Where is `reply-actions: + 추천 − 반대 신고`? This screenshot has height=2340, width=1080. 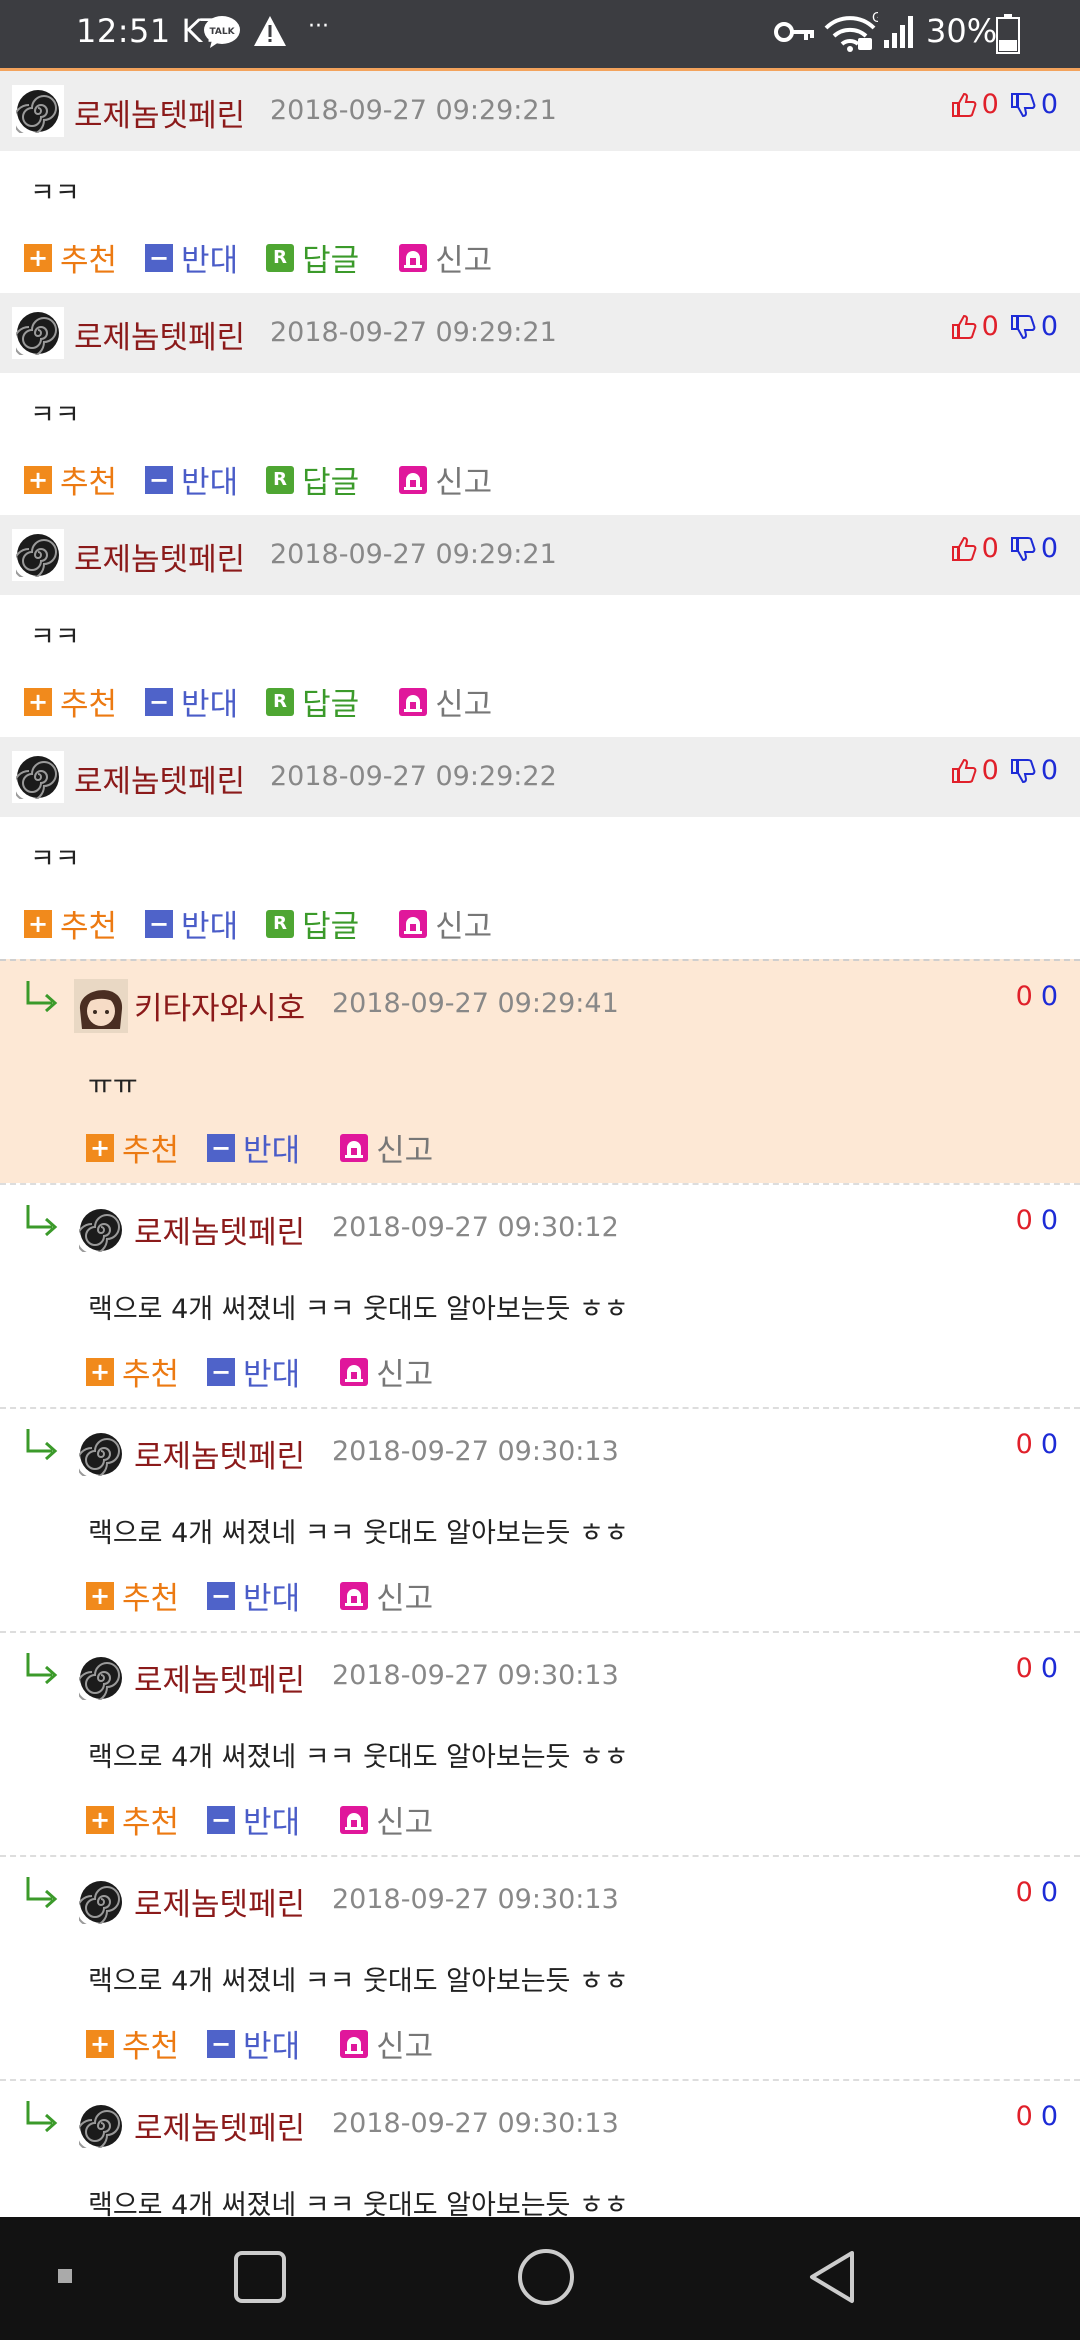
reply-actions: + 추천 − 반대 신고 is located at coordinates (273, 1147).